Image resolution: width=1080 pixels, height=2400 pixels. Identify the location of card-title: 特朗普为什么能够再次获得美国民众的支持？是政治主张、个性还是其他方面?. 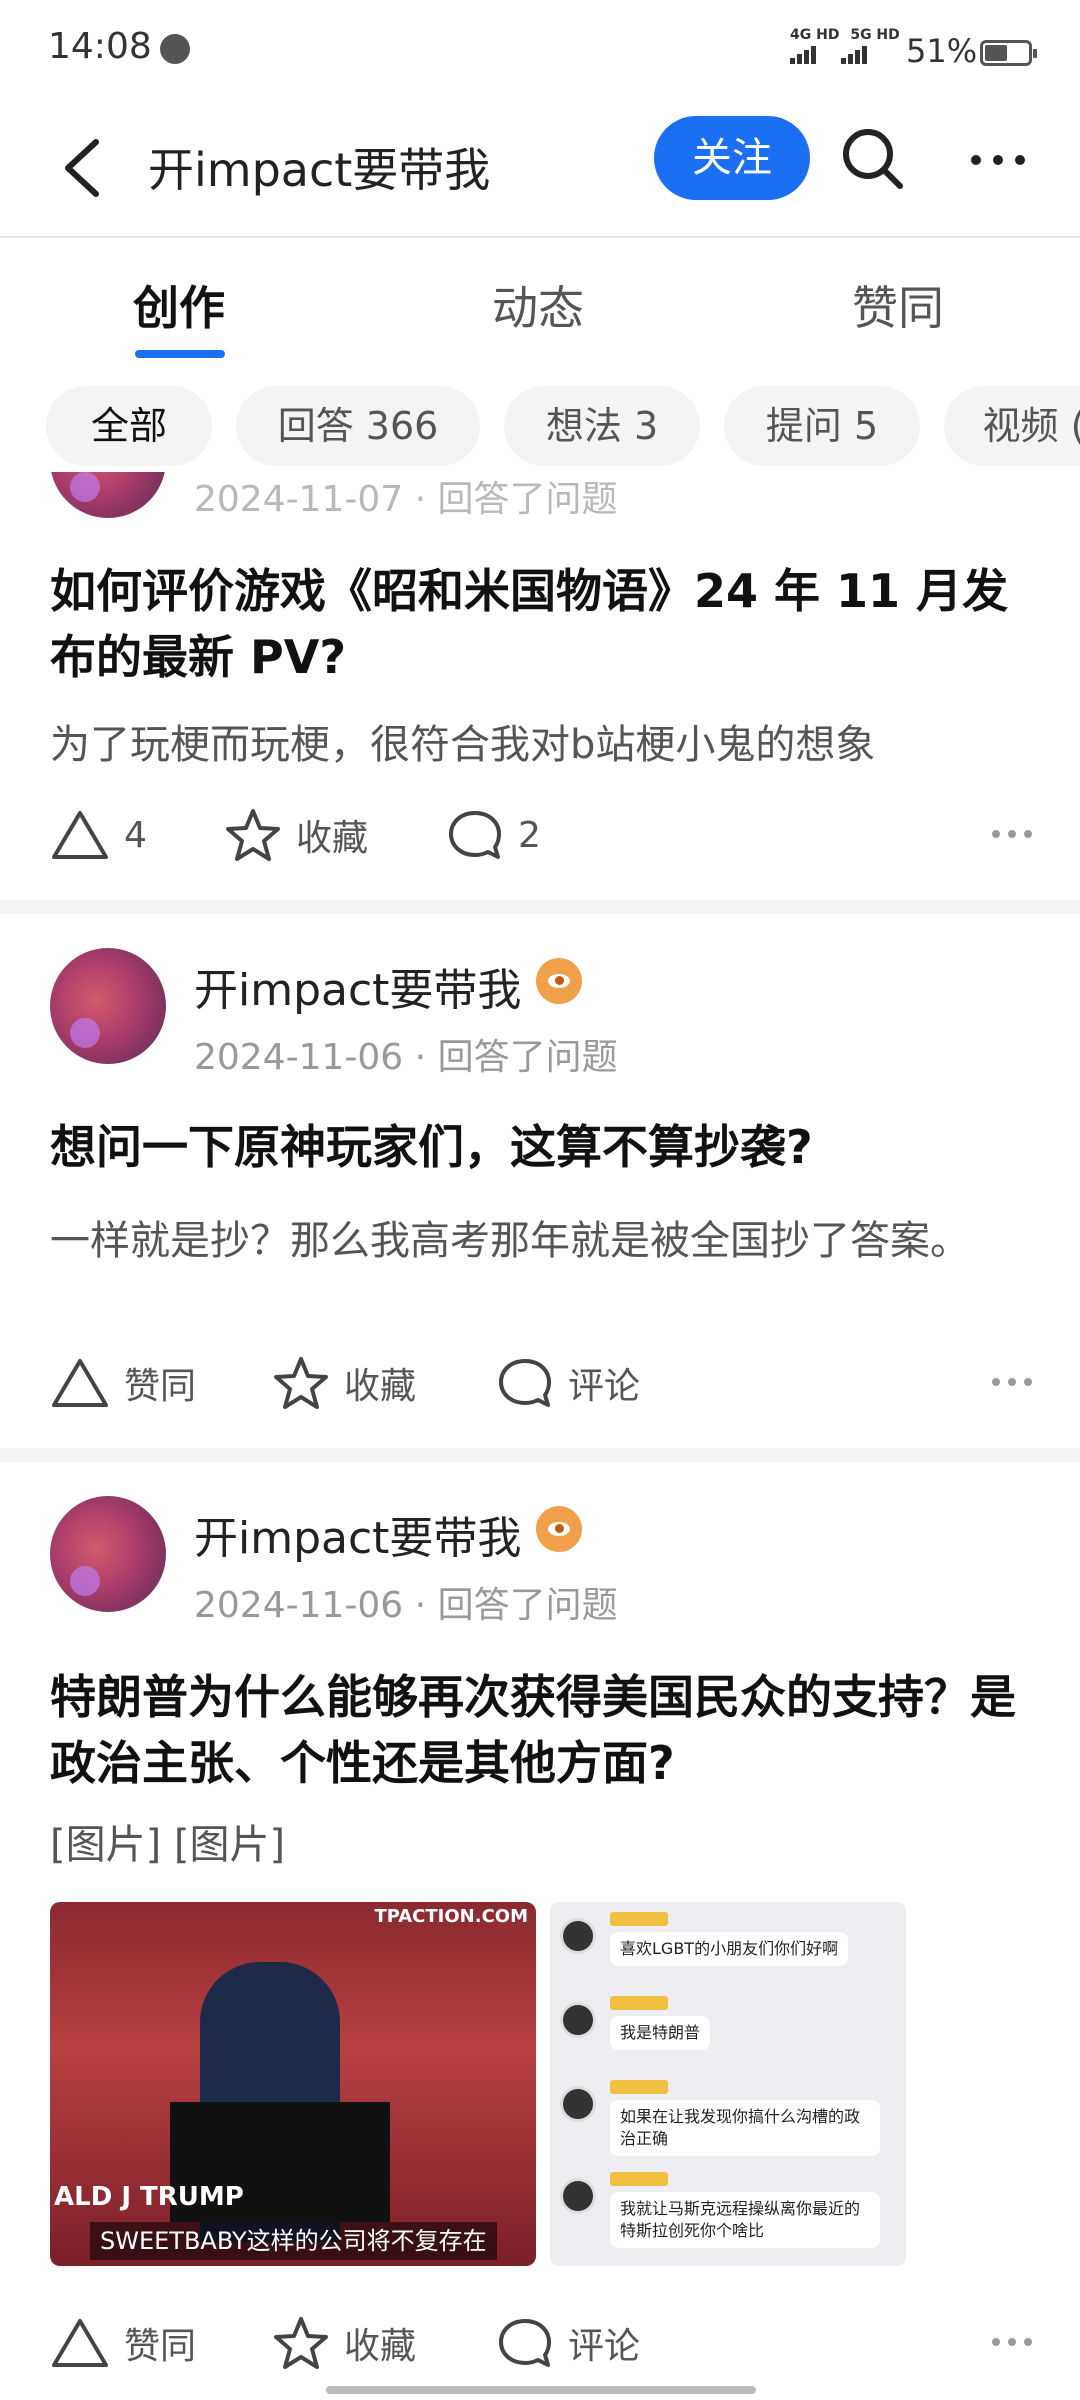
(545, 1730).